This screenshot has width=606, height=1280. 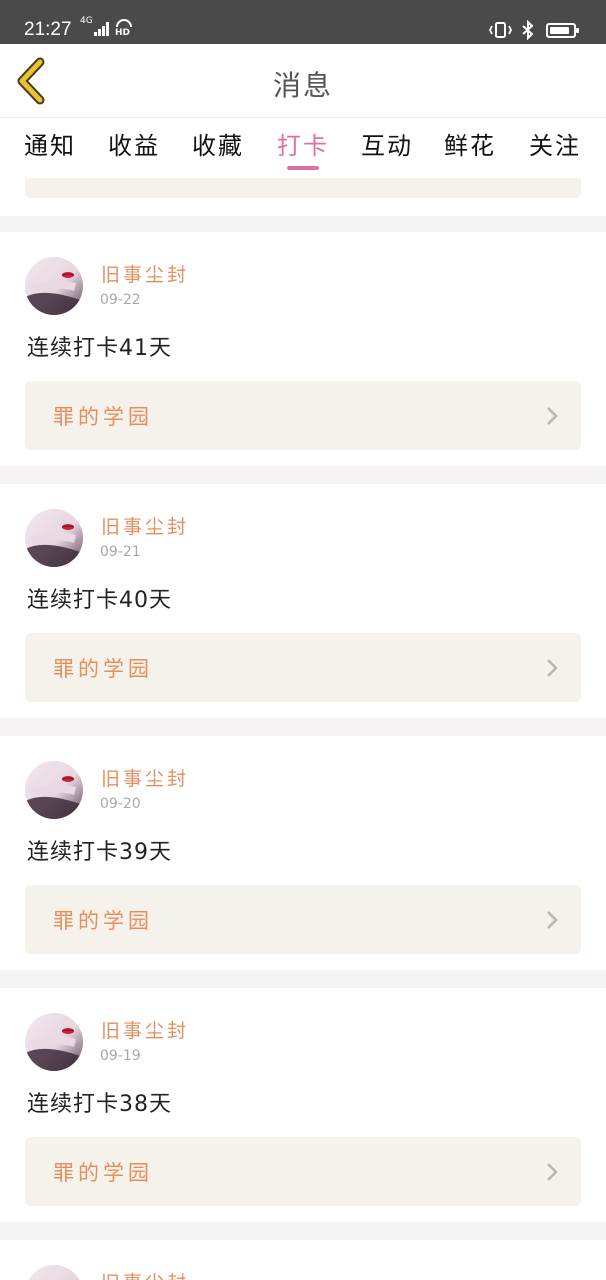 What do you see at coordinates (134, 149) in the screenshot?
I see `tab-earnings: 收益` at bounding box center [134, 149].